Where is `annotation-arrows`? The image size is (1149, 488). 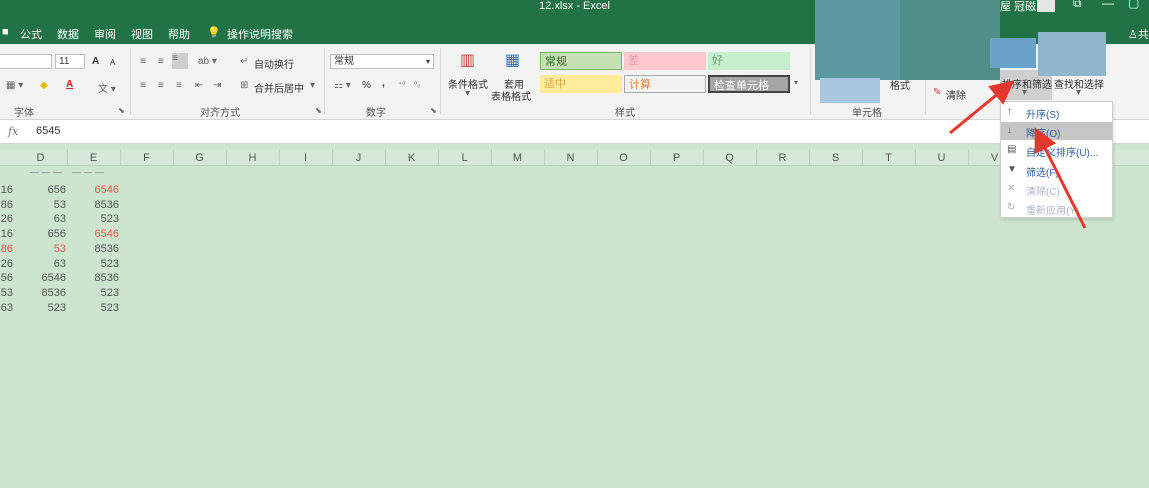
annotation-arrows is located at coordinates (1018, 154).